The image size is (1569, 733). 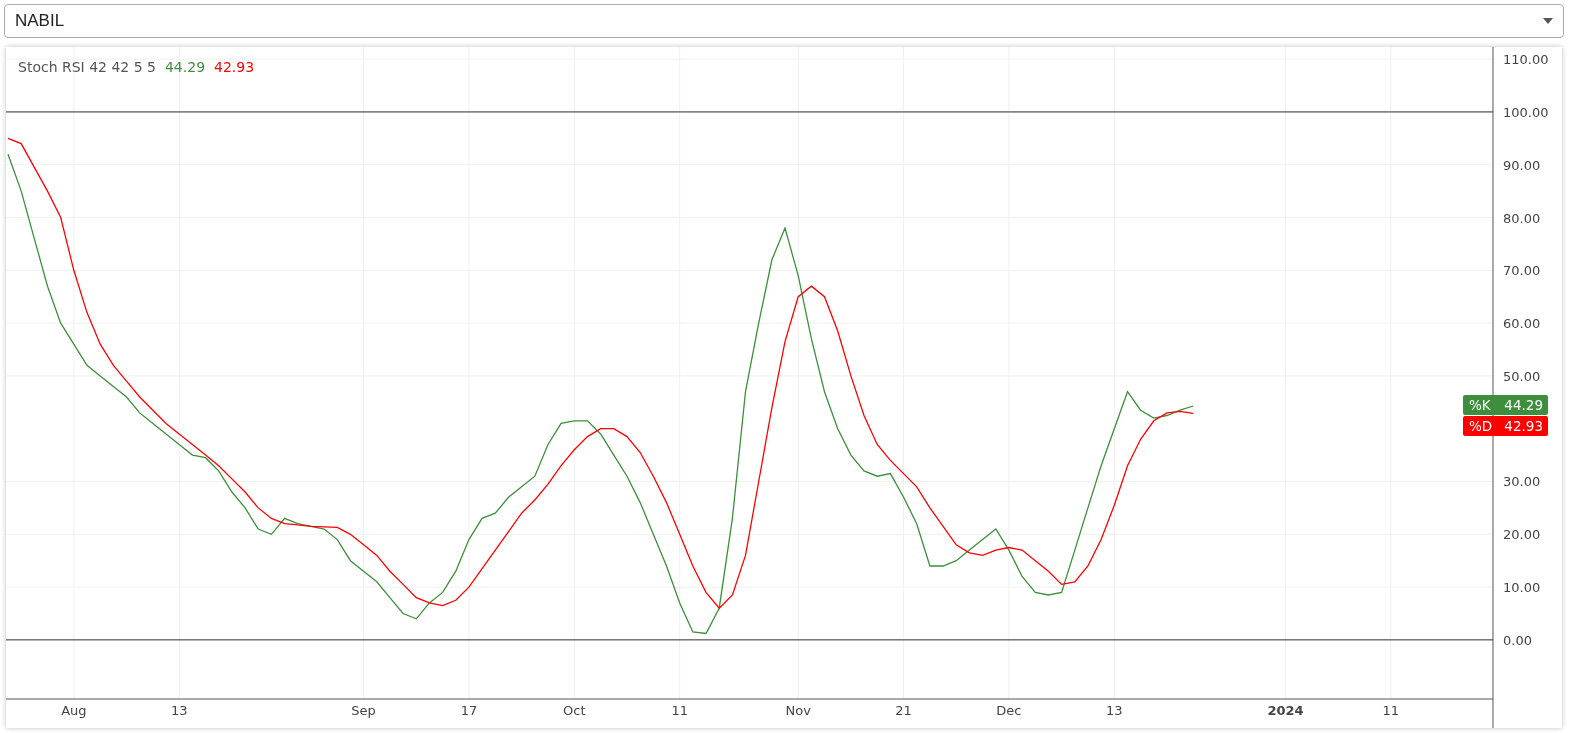 I want to click on y-axis-label: 80.00, so click(x=1522, y=218).